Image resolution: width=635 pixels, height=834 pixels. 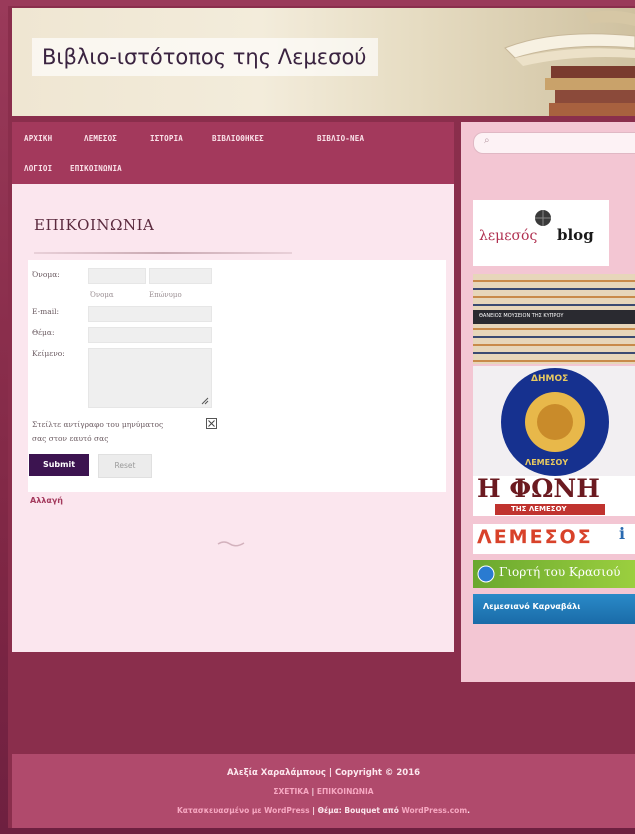 I want to click on ad-carnival-text: Λεμεσιανό Καρναβάλι, so click(x=532, y=606).